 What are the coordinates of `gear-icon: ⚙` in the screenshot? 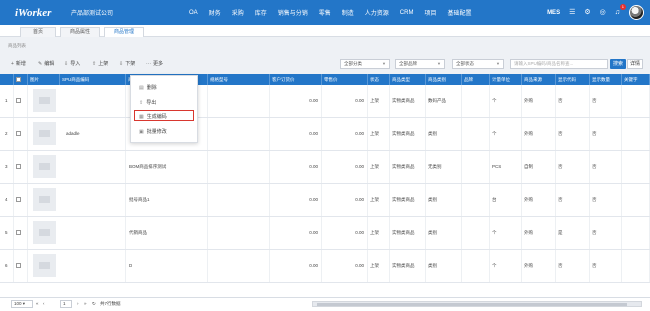 It's located at (587, 12).